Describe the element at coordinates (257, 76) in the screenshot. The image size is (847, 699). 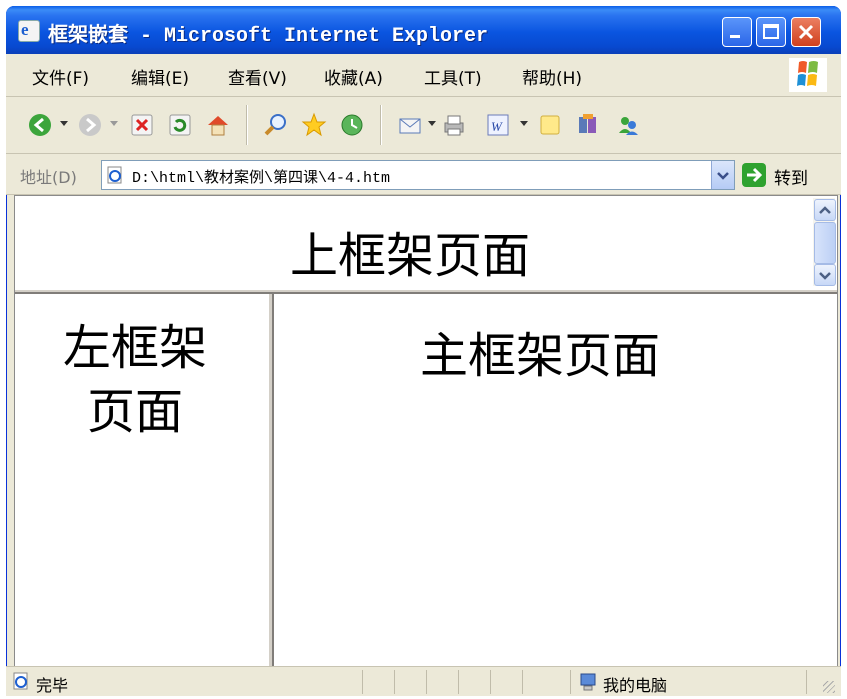
I see `menu-view: 查看(V)` at that location.